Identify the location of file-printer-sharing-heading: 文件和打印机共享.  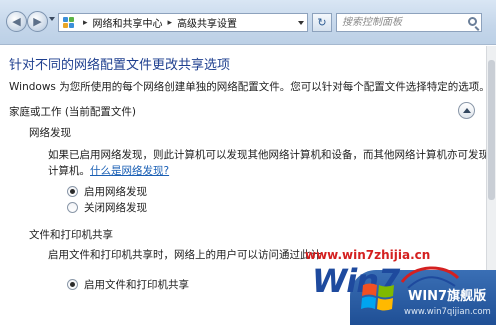
(71, 235).